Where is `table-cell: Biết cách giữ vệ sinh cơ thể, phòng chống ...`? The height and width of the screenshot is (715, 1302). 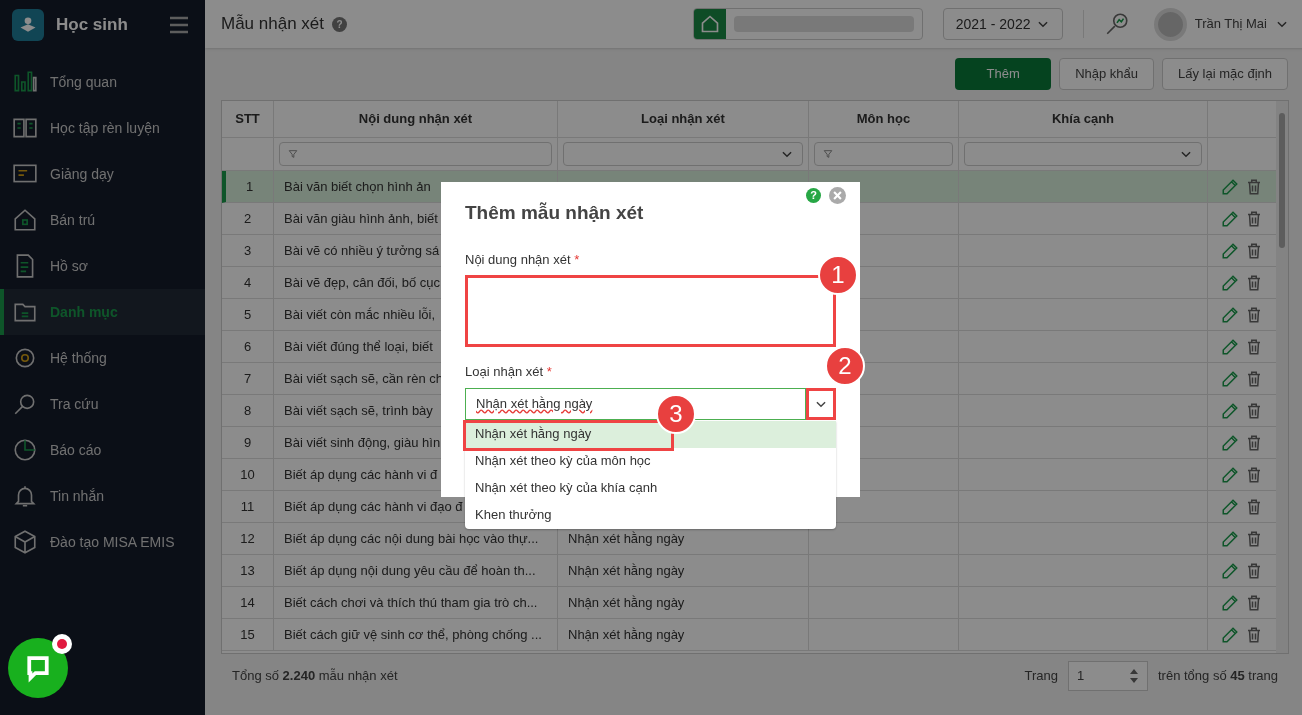 table-cell: Biết cách giữ vệ sinh cơ thể, phòng chống ... is located at coordinates (416, 634).